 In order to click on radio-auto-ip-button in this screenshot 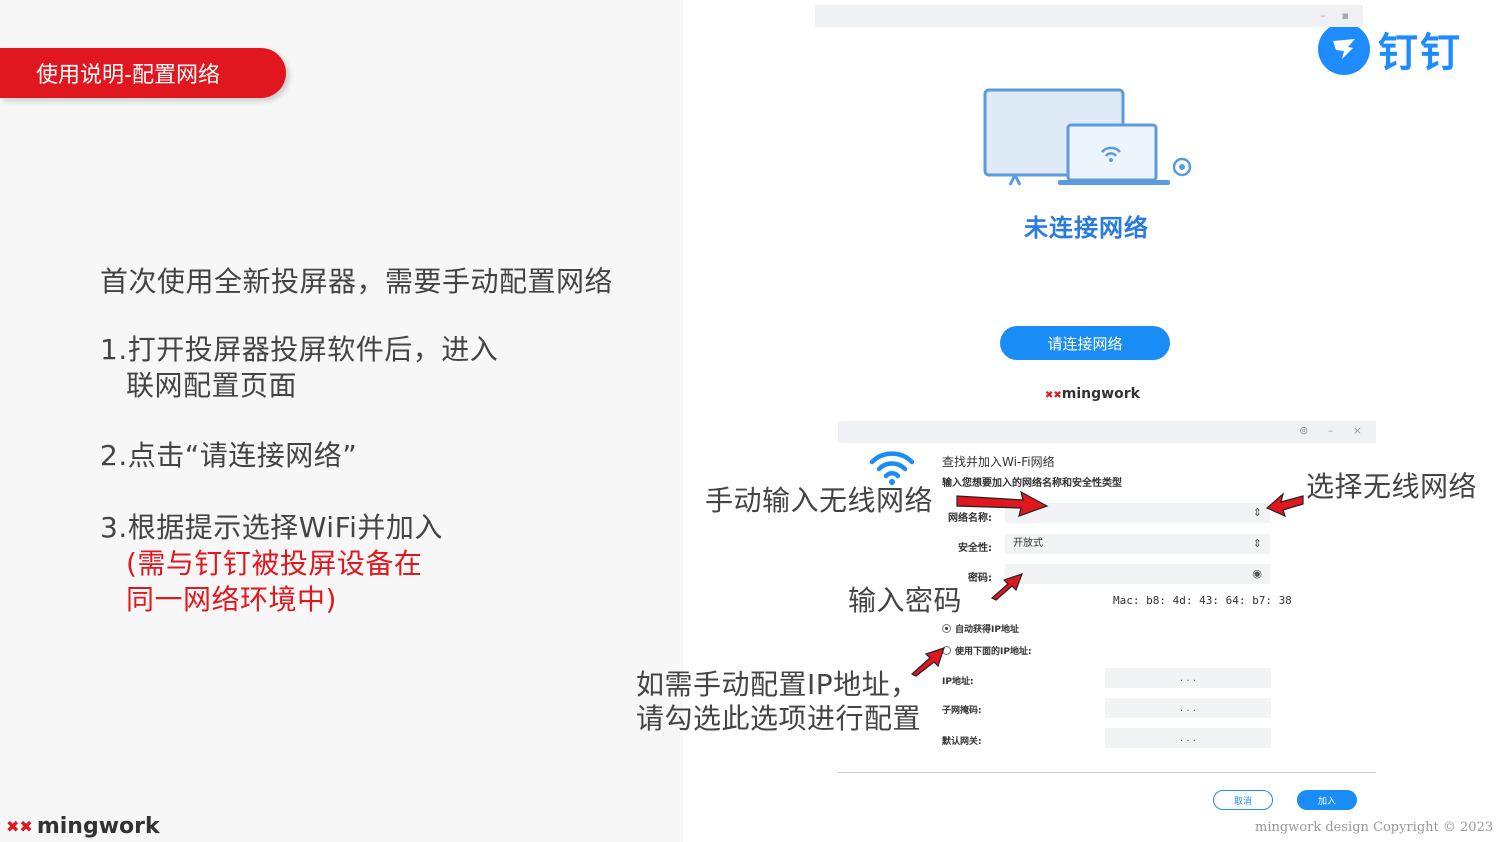, I will do `click(946, 628)`.